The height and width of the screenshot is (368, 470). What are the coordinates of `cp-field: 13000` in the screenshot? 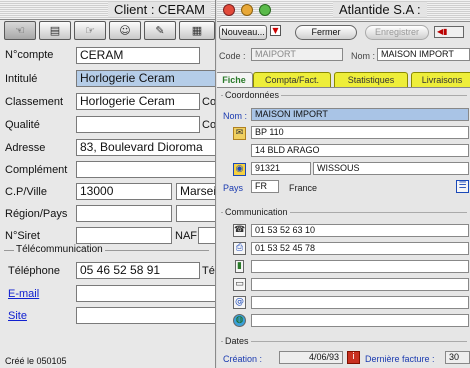 It's located at (124, 191).